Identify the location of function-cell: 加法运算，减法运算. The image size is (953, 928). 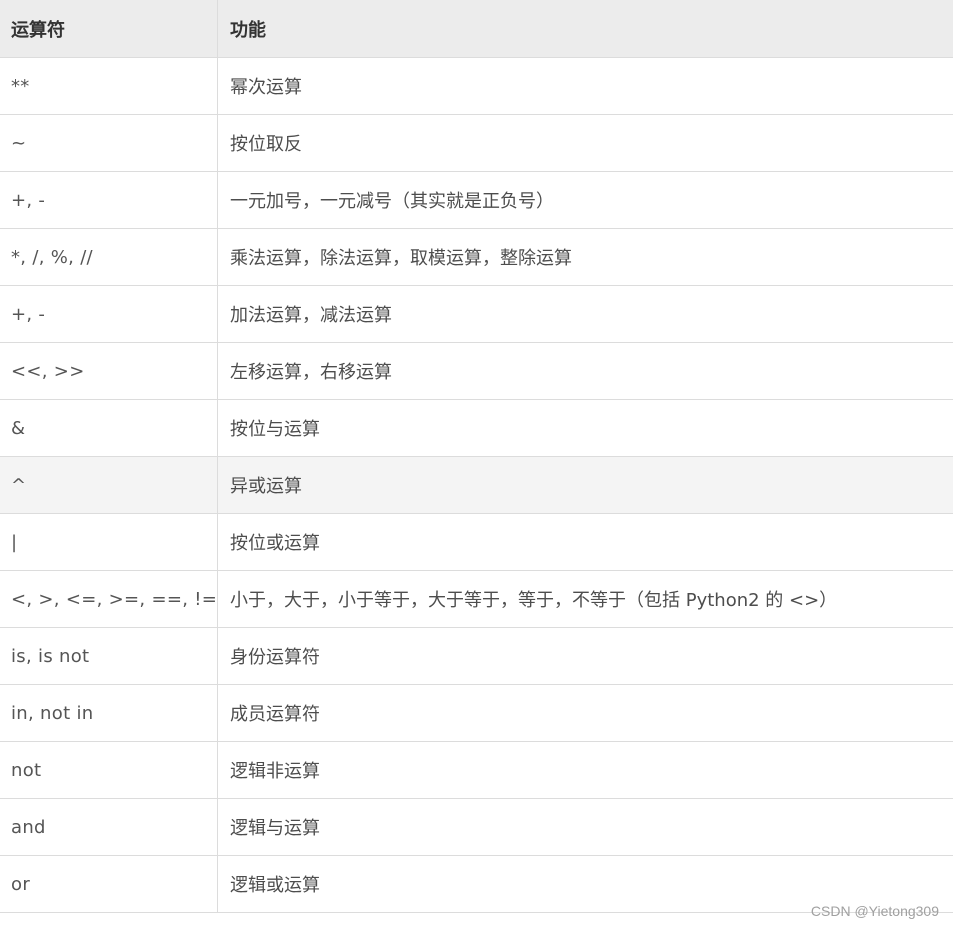
(585, 314).